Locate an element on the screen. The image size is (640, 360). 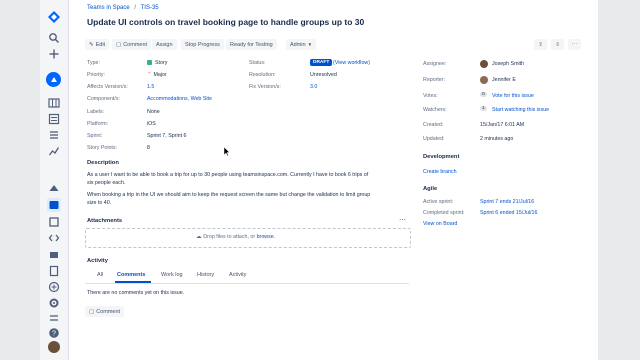
right-letterbox is located at coordinates (619, 180).